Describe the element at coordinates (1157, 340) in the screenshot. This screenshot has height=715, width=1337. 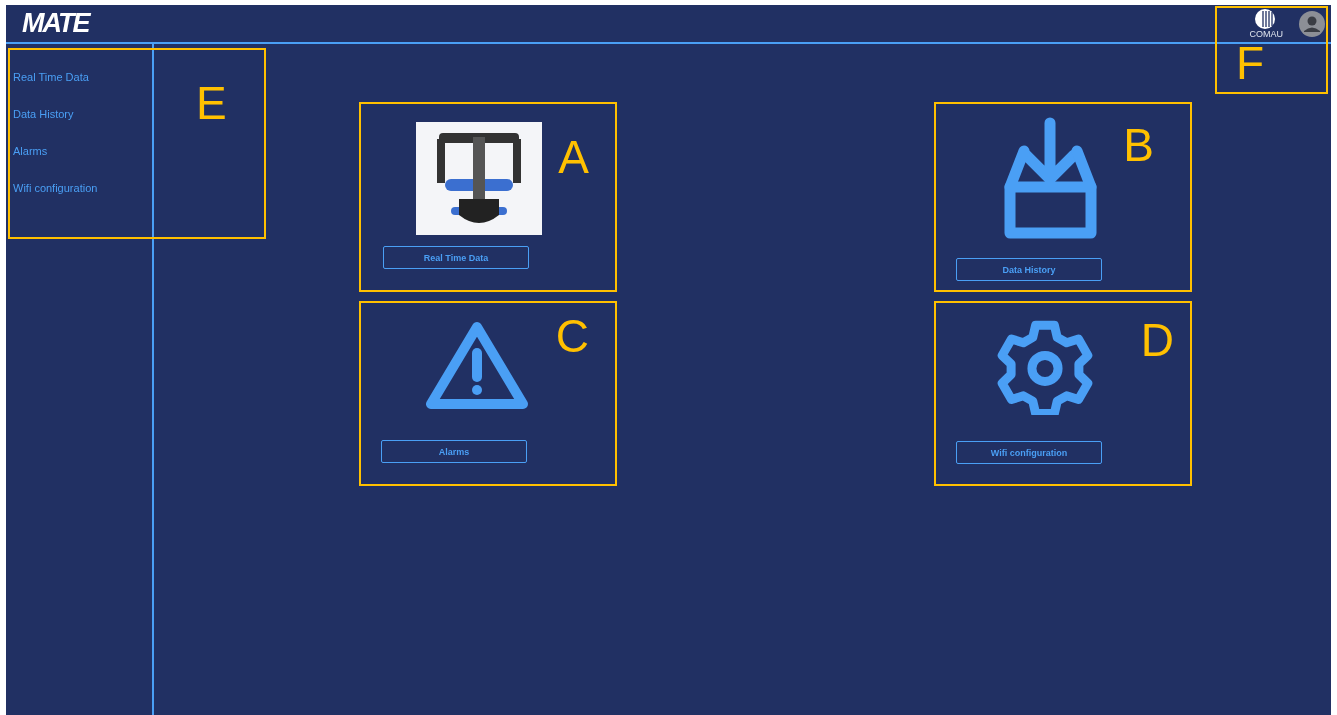
I see `annotation-letter: D` at that location.